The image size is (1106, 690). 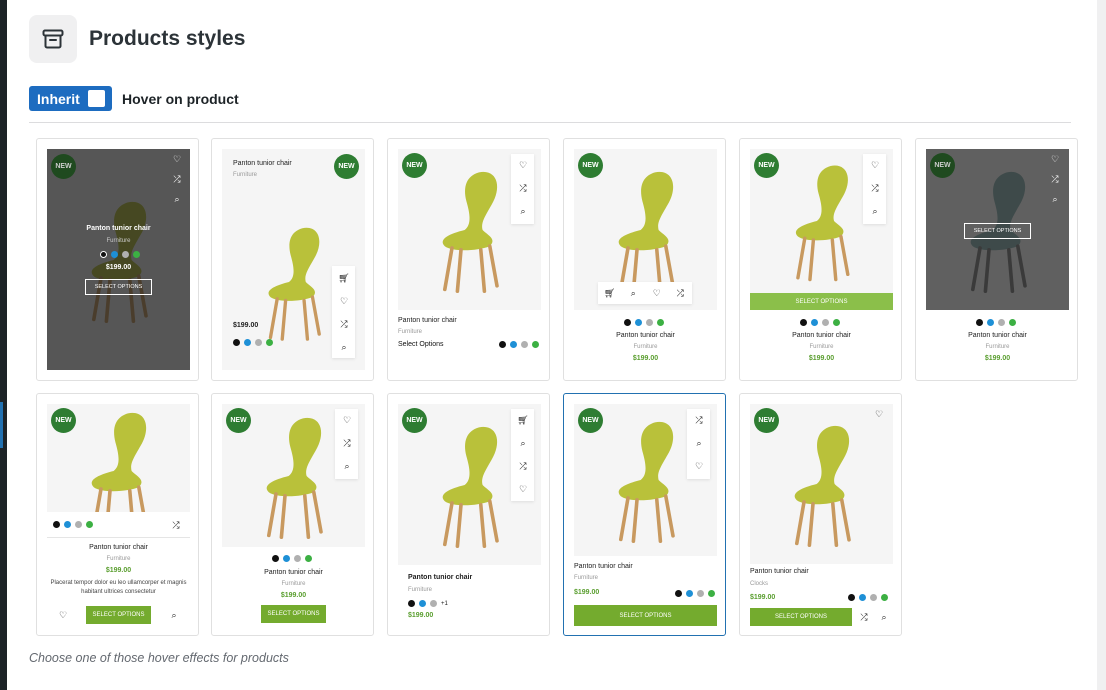 I want to click on select-options-link: Select Options, so click(x=421, y=344).